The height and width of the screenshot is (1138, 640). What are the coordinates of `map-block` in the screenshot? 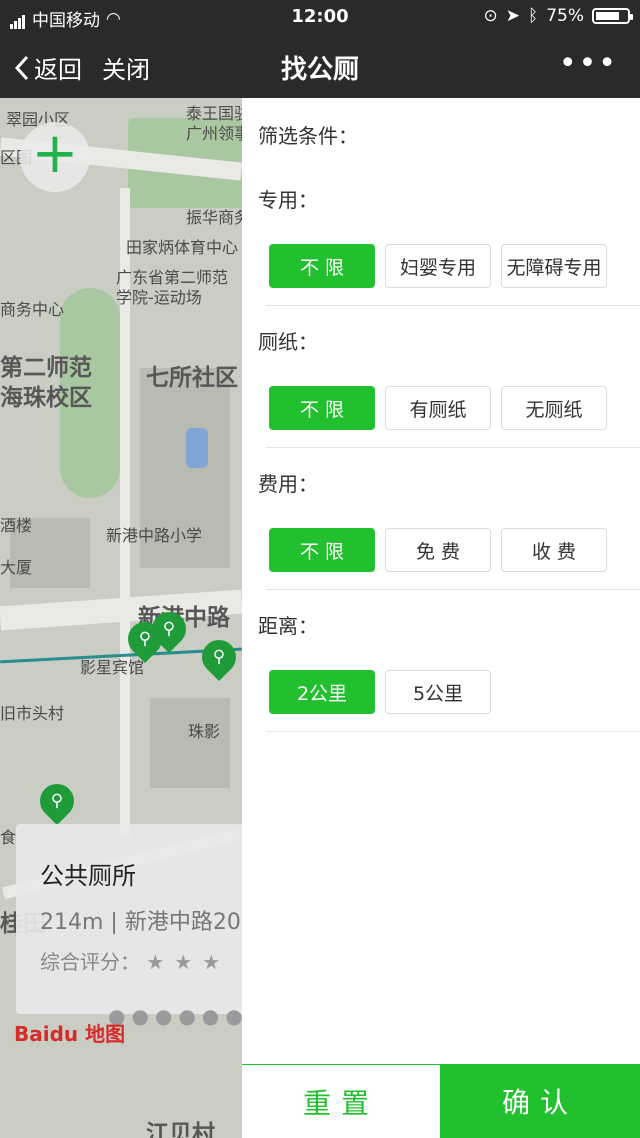 It's located at (190, 743).